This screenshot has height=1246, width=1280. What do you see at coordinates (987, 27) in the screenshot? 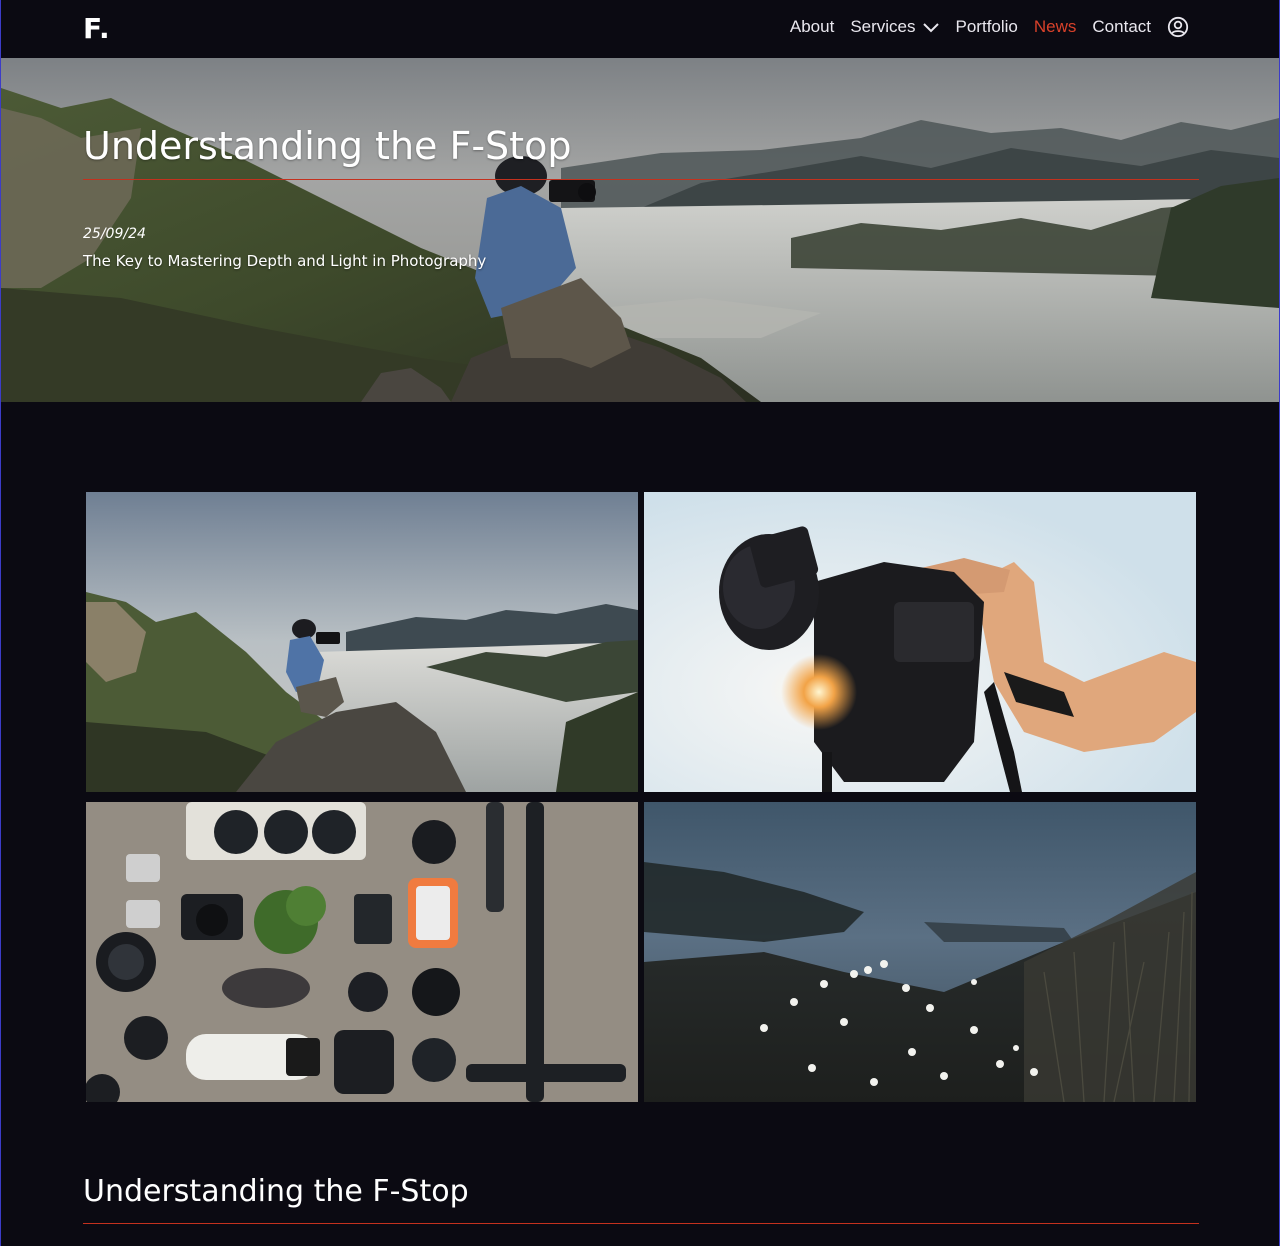
I see `nav-link-portfolio: Portfolio` at bounding box center [987, 27].